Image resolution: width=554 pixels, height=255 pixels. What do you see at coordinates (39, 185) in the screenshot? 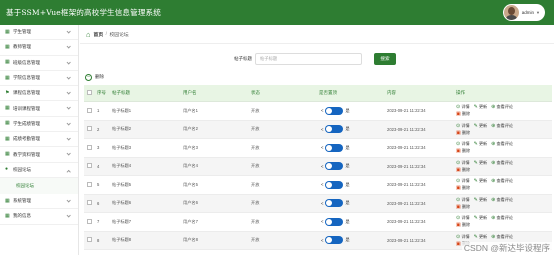
I see `sidebar-subitem-forum: 校园论坛` at bounding box center [39, 185].